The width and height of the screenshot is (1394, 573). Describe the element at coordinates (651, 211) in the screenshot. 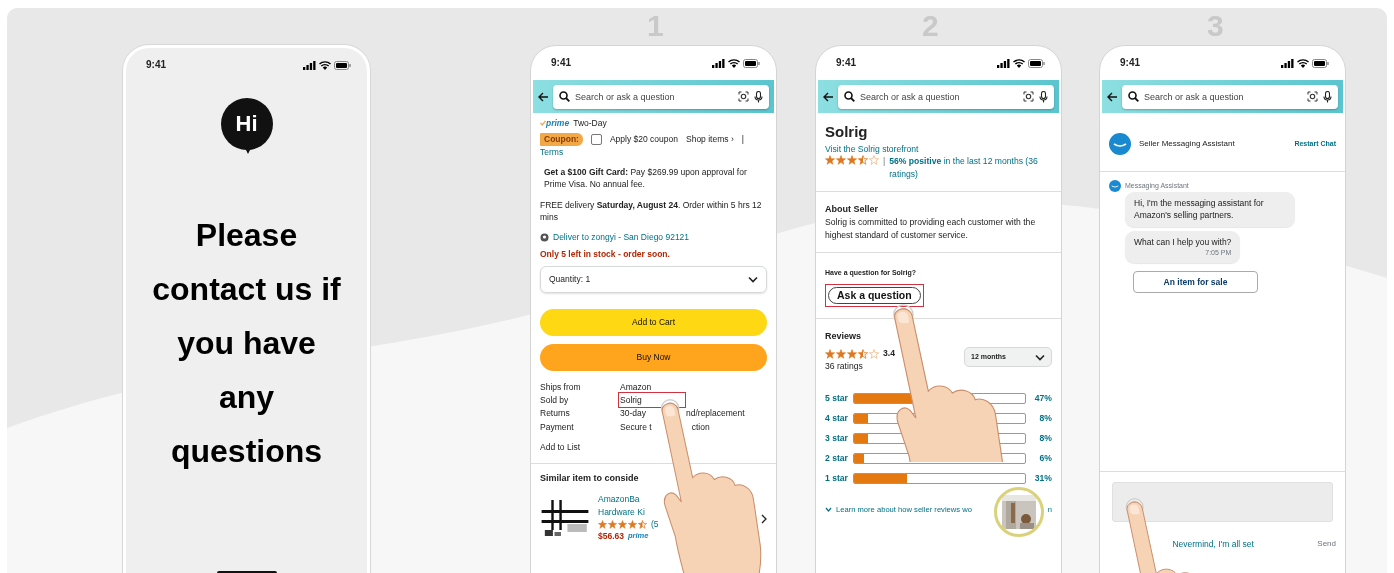

I see `delivery-info: FREE delivery Saturday, August 24. Order within 5 hrs 12 mins` at that location.